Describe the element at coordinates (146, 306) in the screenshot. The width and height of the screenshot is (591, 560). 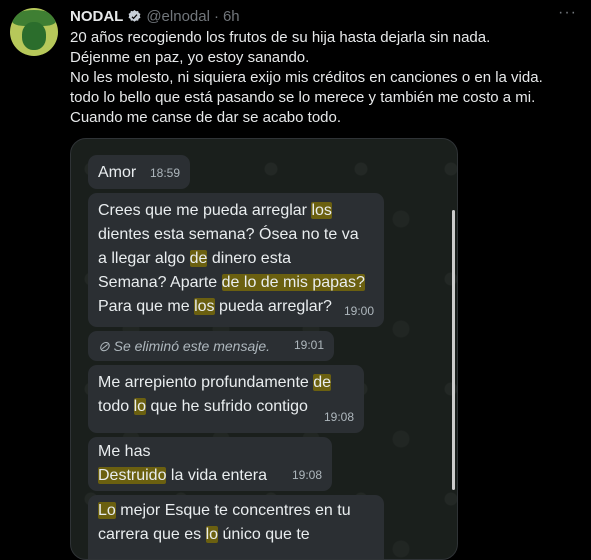
I see `message-text: Para que me` at that location.